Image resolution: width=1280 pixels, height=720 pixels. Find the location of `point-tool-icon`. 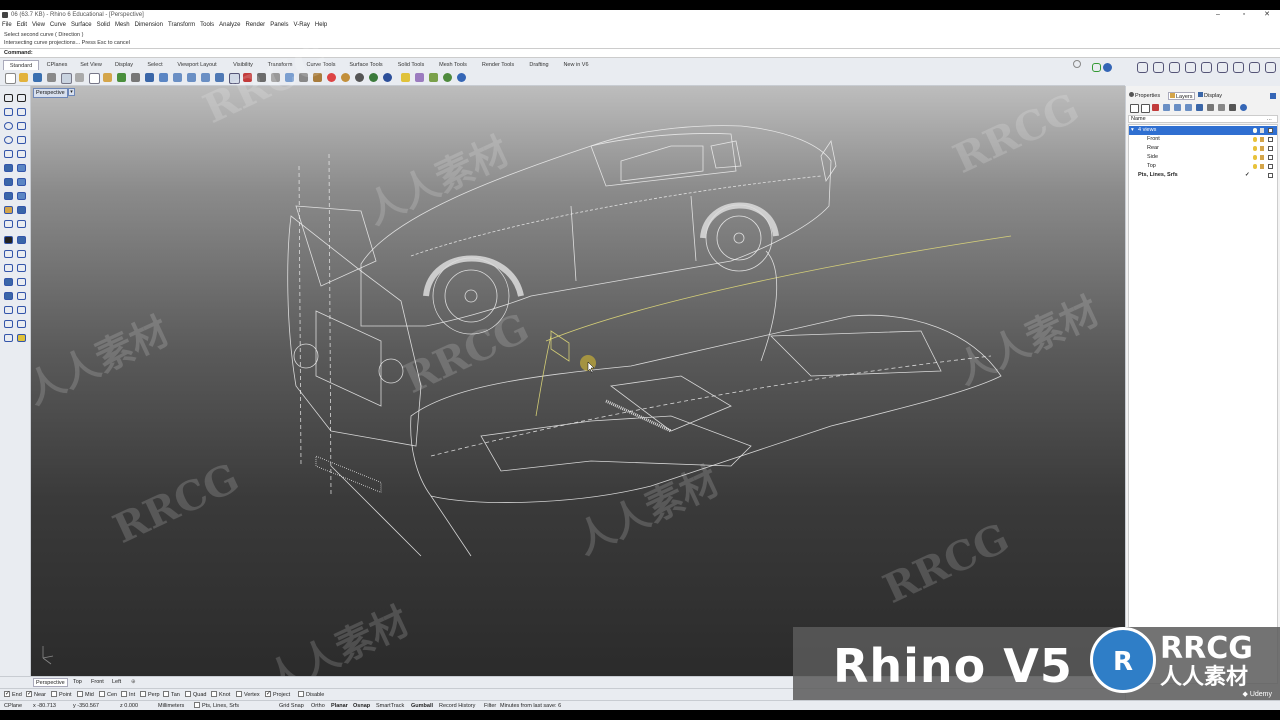

point-tool-icon is located at coordinates (21, 98).